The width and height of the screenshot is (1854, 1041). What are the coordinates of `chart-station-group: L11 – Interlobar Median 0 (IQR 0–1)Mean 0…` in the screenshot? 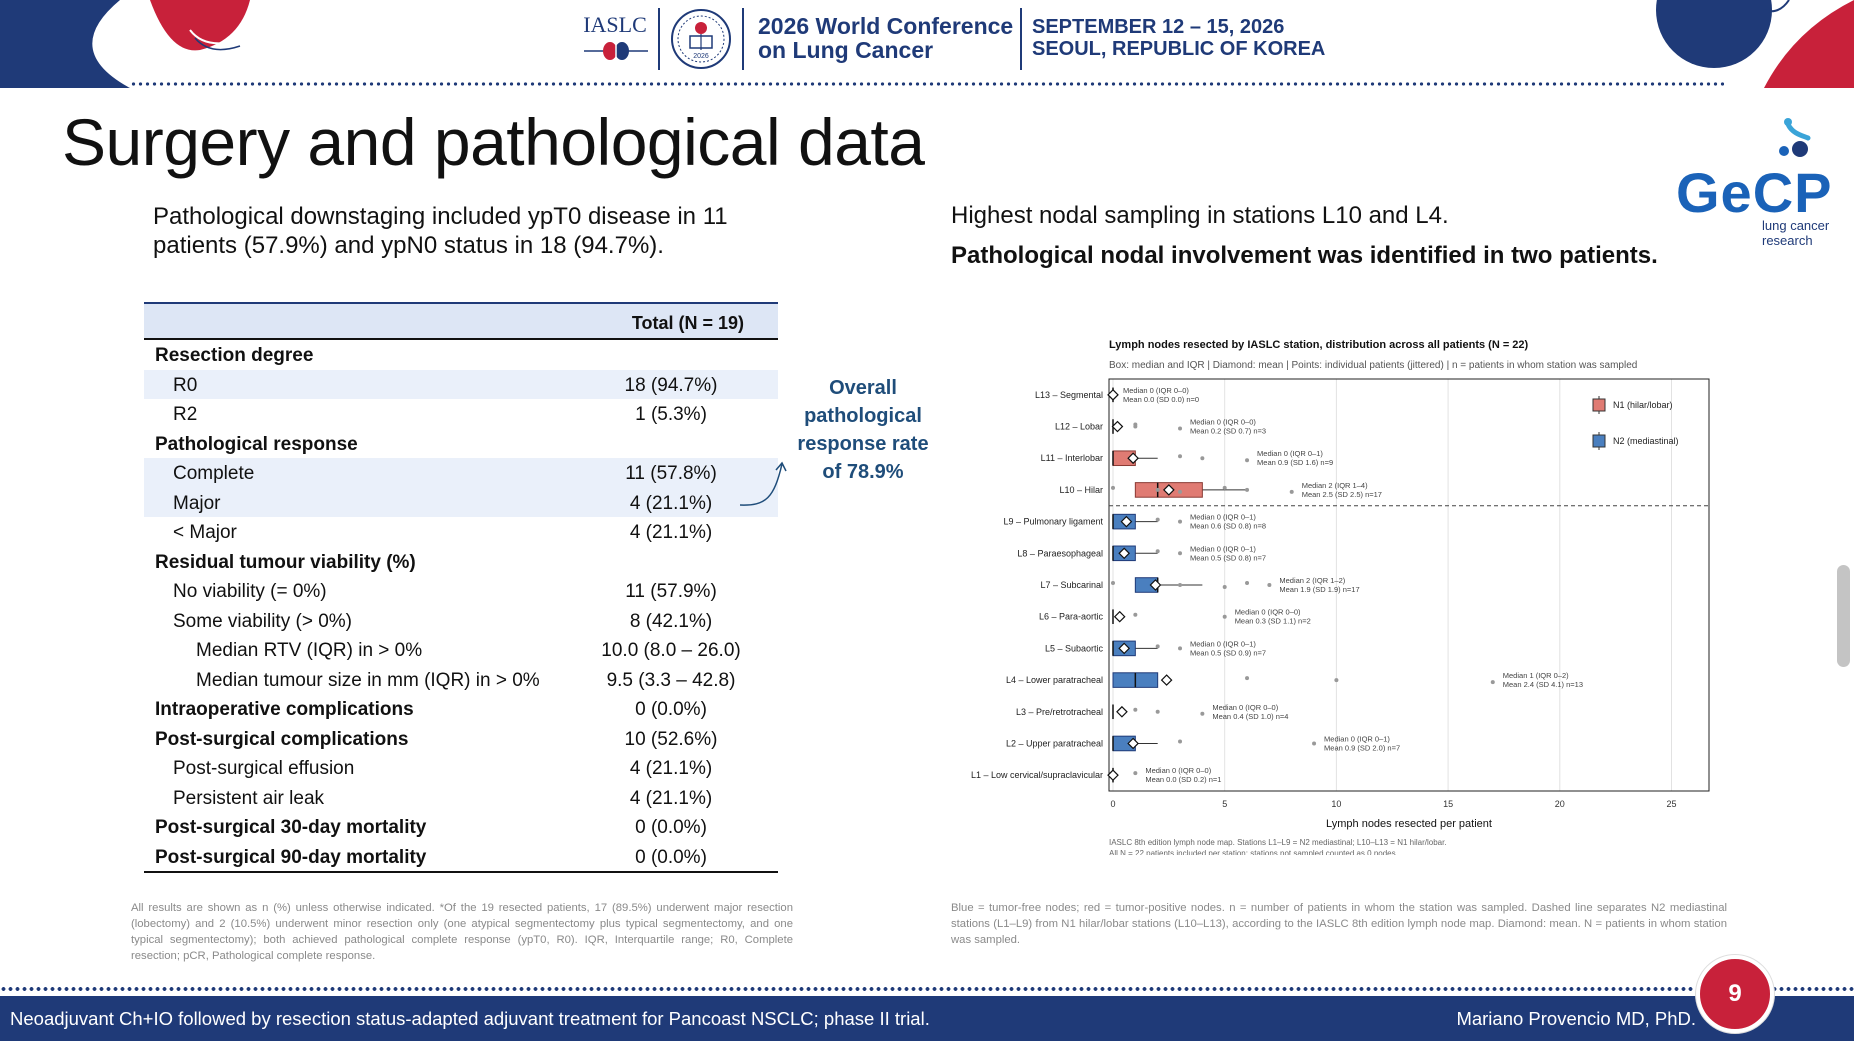 It's located at (1187, 458).